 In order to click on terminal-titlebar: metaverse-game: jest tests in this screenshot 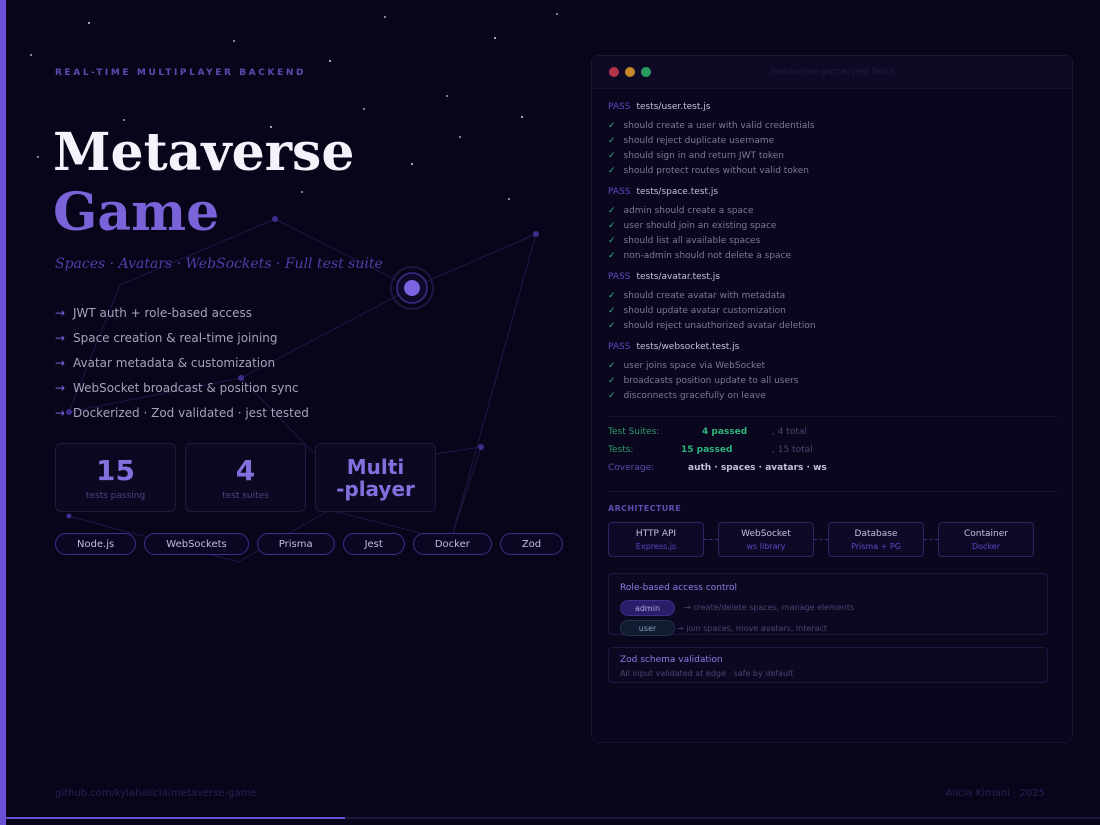, I will do `click(832, 72)`.